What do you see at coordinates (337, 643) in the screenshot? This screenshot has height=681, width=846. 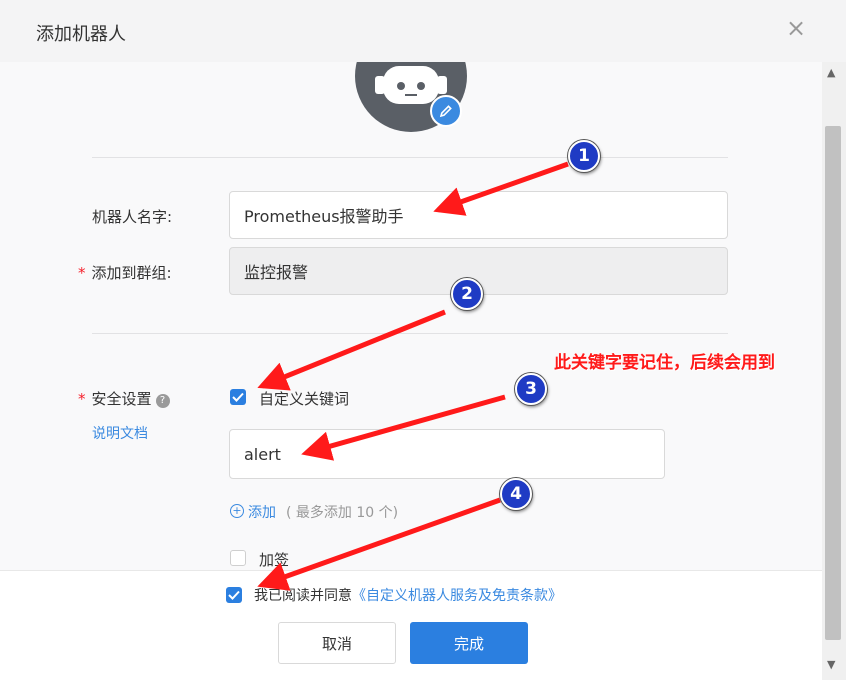 I see `cancel-button: 取消` at bounding box center [337, 643].